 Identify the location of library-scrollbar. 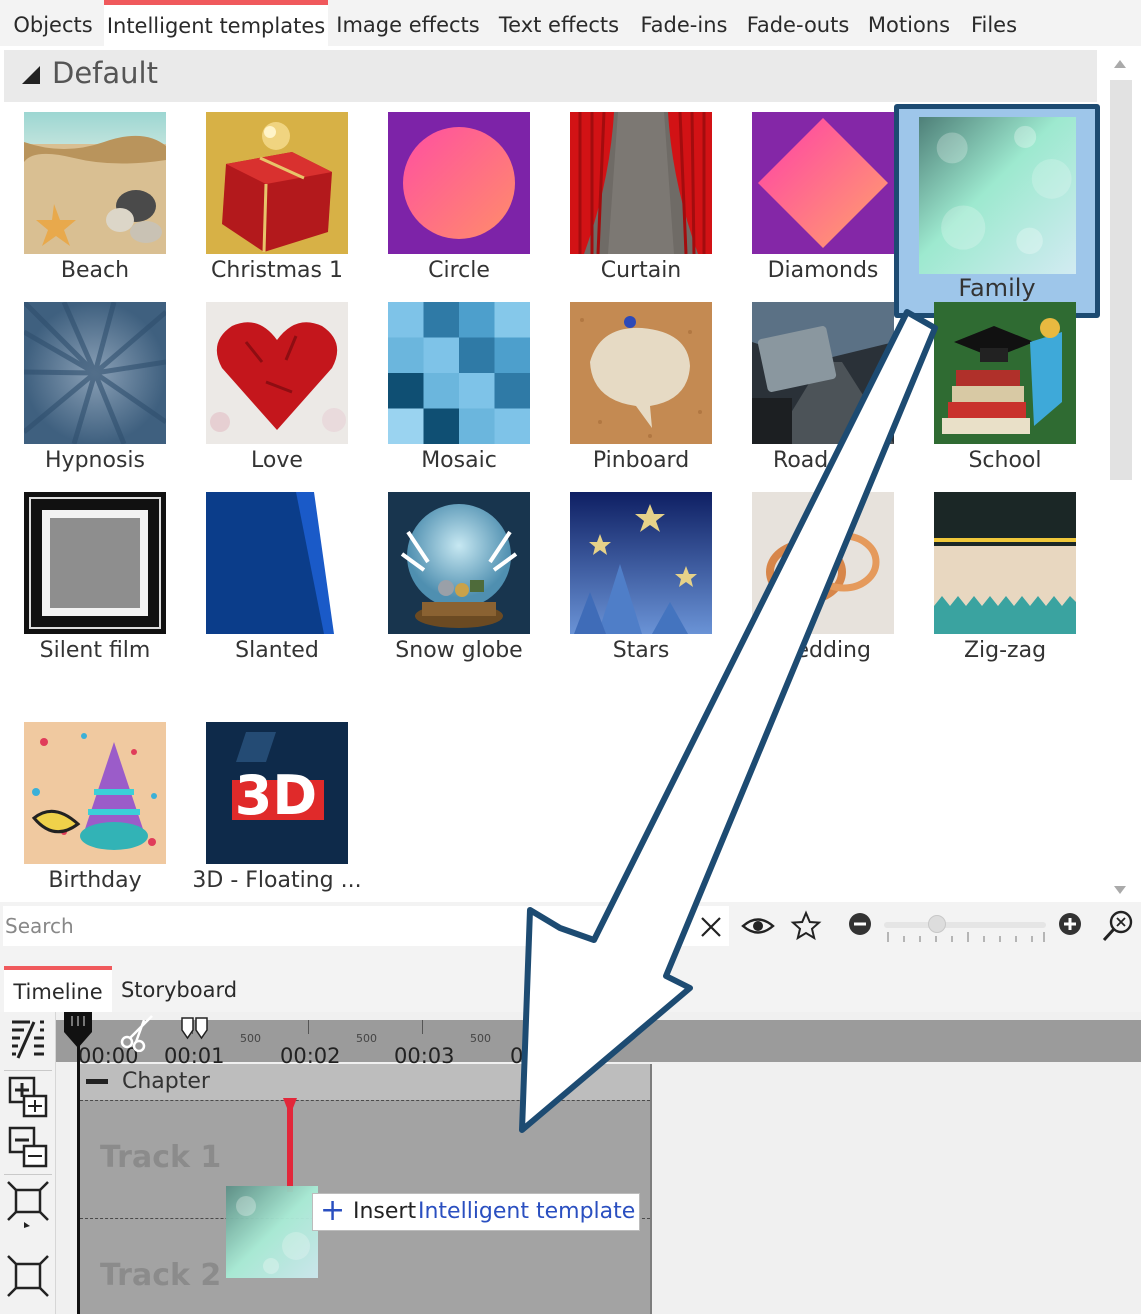
(1121, 476).